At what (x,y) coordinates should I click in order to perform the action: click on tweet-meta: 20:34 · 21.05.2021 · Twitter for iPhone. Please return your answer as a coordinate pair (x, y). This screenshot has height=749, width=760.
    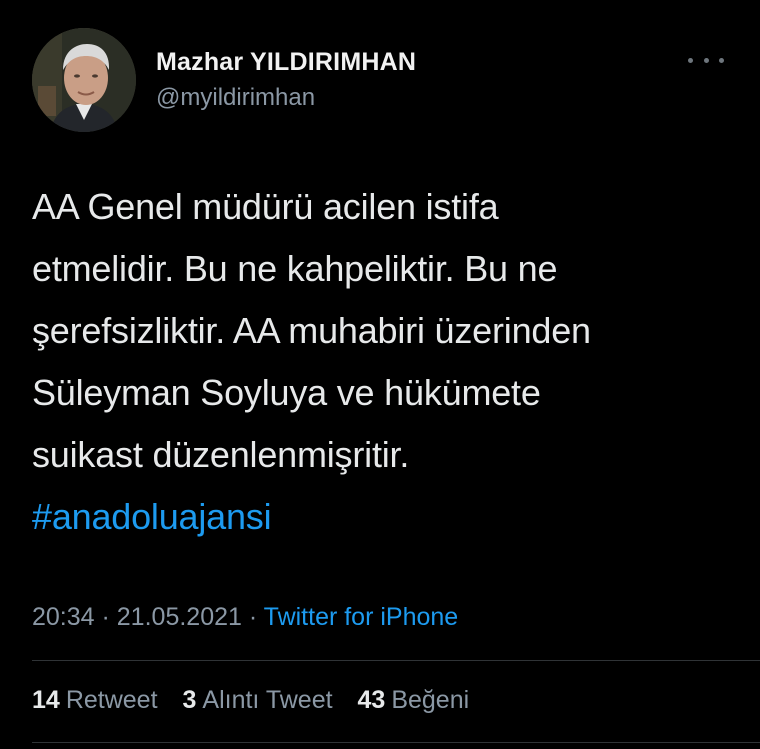
    Looking at the image, I should click on (245, 619).